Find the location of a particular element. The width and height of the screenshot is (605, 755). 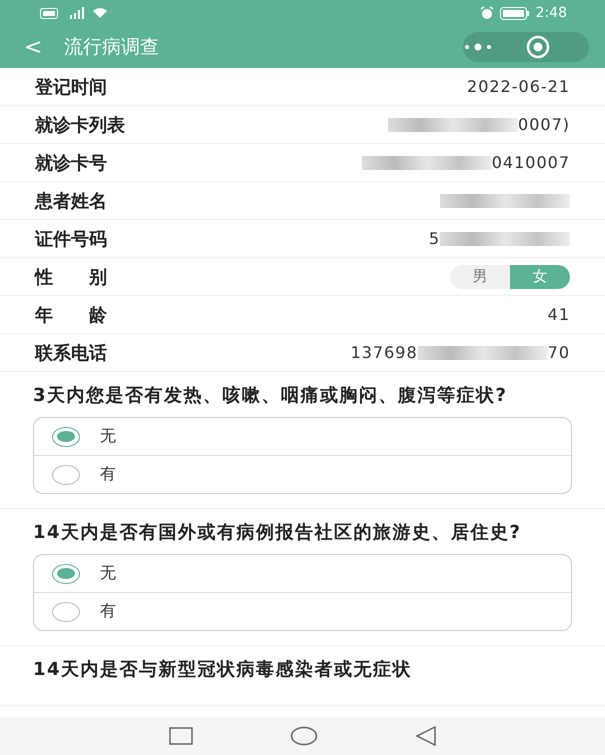

field-value: 70 is located at coordinates (559, 352).